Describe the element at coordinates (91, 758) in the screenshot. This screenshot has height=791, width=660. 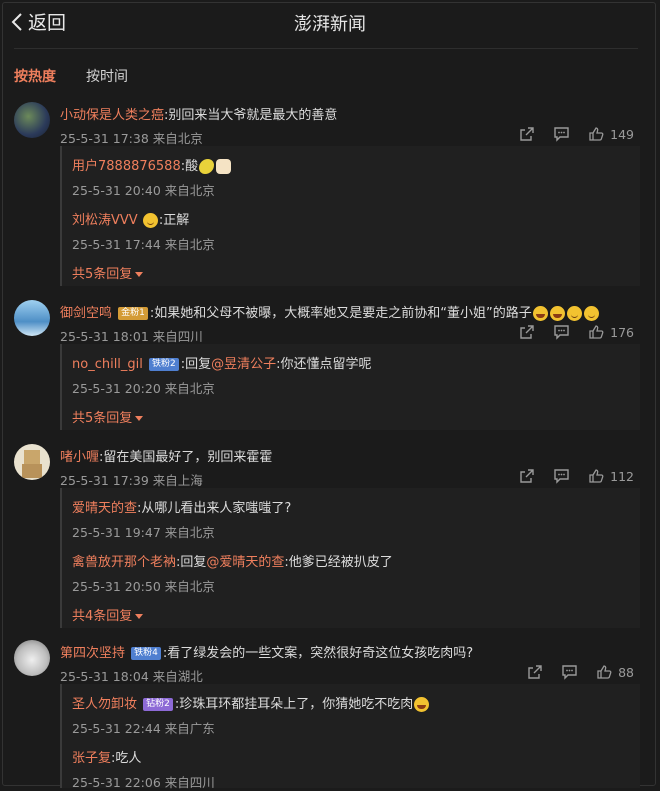
I see `reply-username: 张子复` at that location.